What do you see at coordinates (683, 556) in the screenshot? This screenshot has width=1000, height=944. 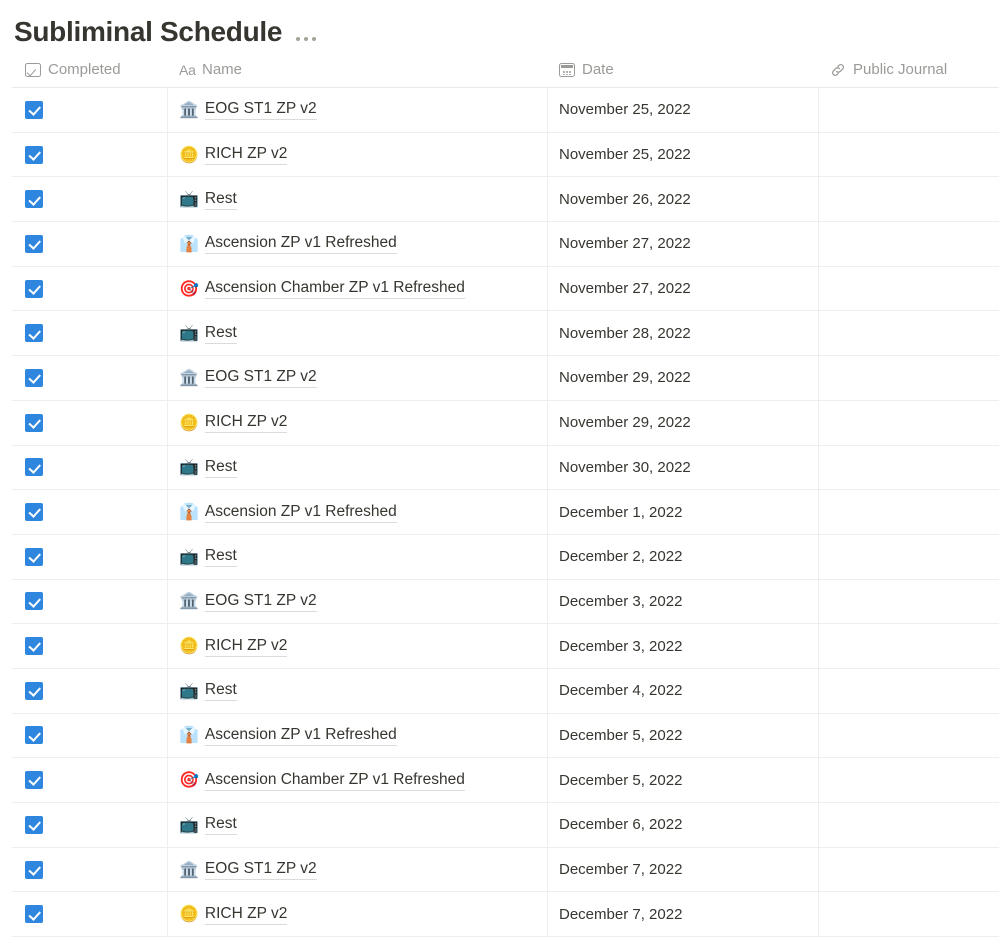 I see `cell-date: December 2, 2022` at bounding box center [683, 556].